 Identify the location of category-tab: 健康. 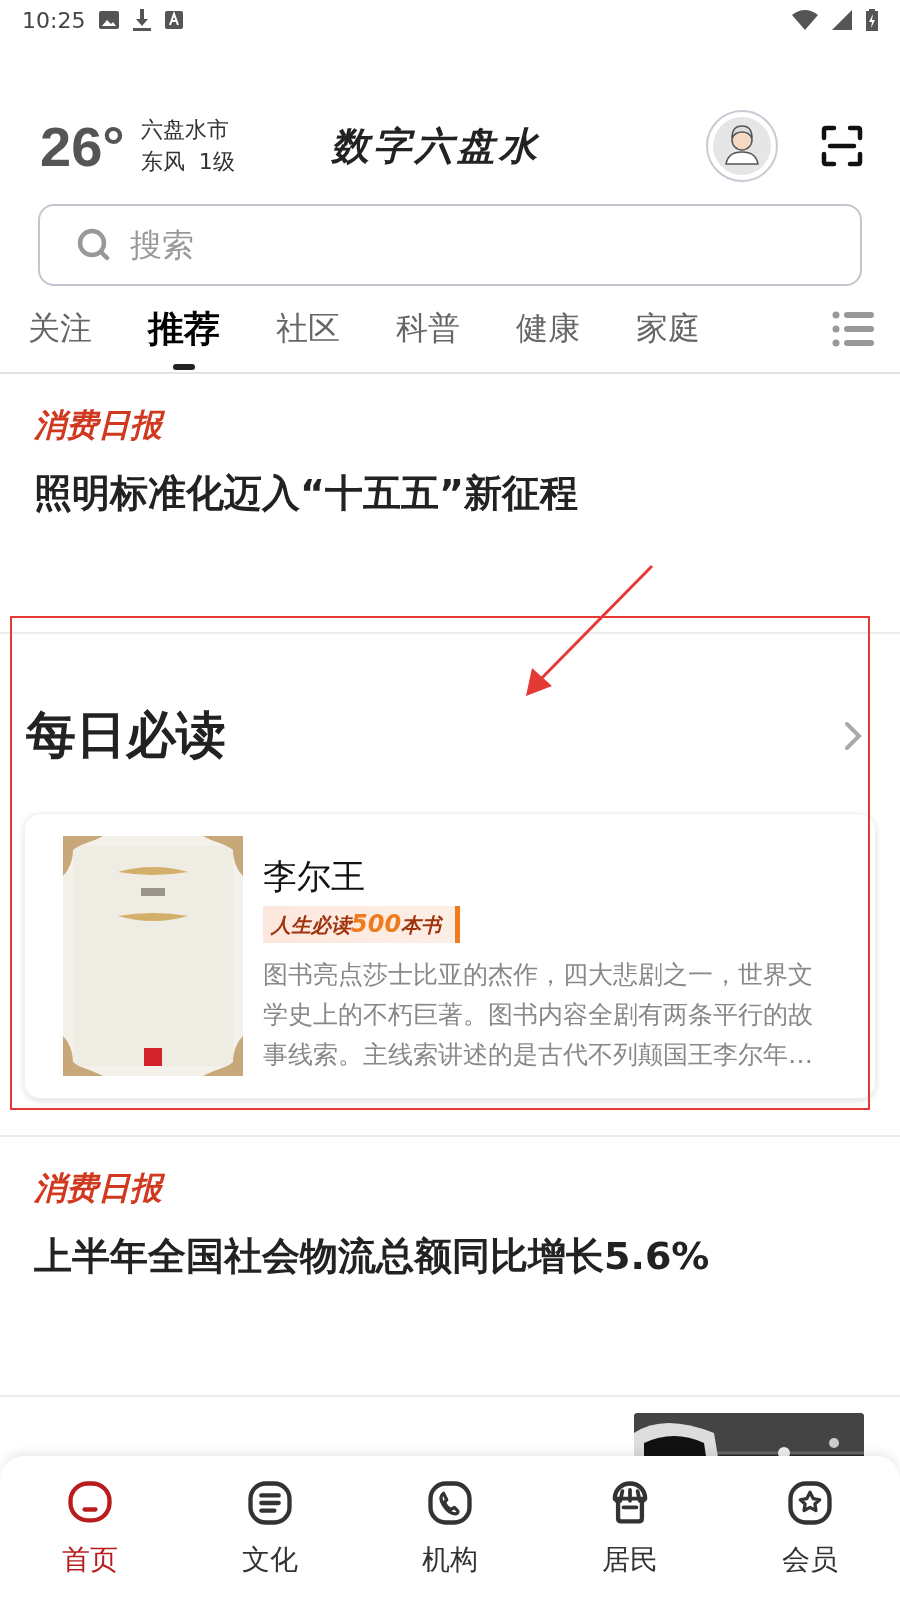
(548, 329).